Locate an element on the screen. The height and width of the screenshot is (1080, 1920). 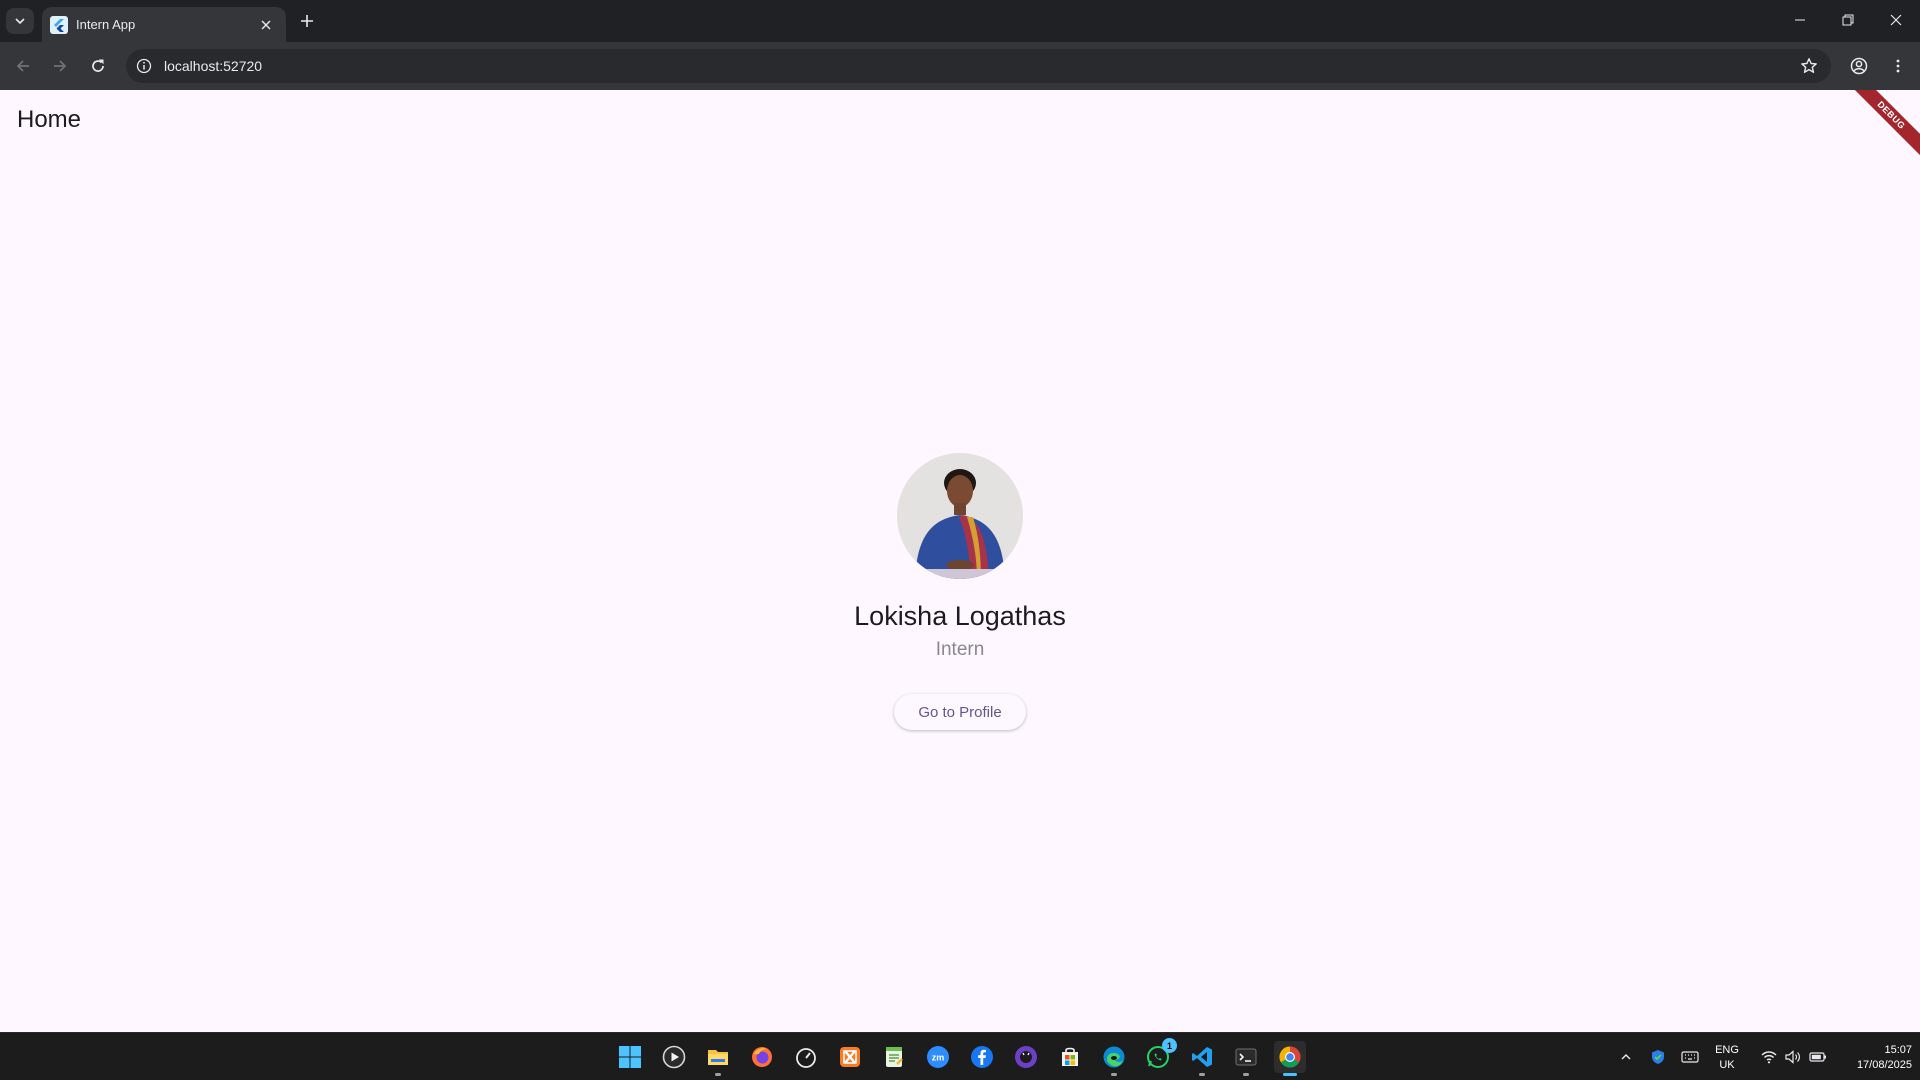
browser-menu-button is located at coordinates (1898, 66).